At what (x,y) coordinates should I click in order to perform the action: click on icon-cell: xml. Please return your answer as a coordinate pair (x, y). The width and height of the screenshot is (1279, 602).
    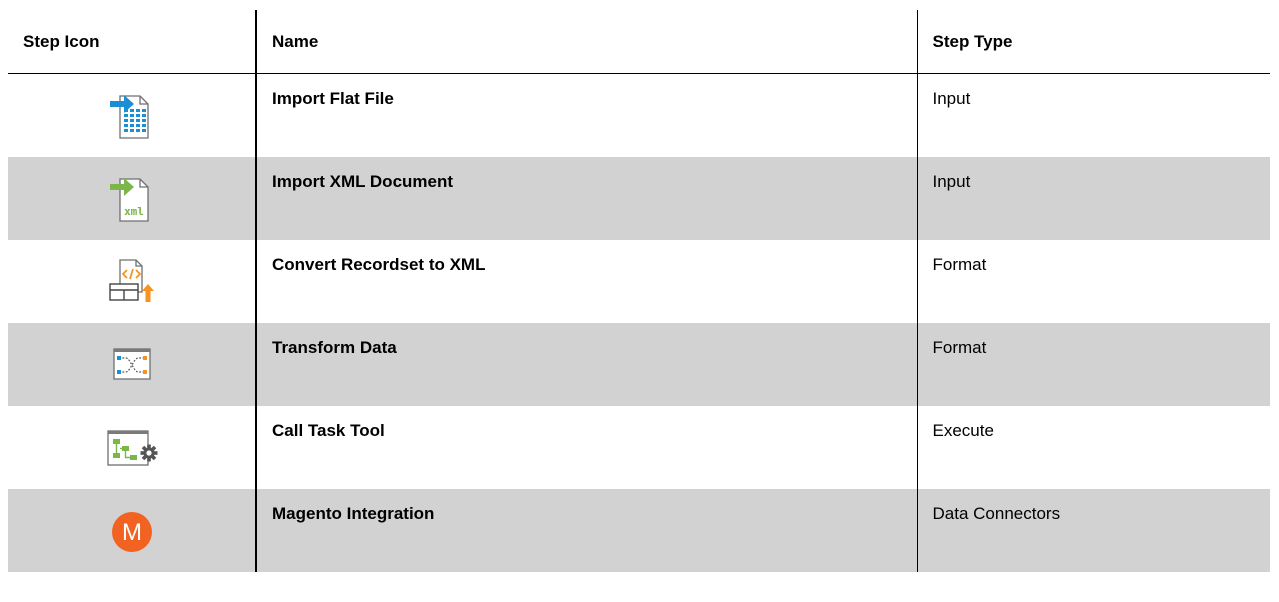
    Looking at the image, I should click on (132, 198).